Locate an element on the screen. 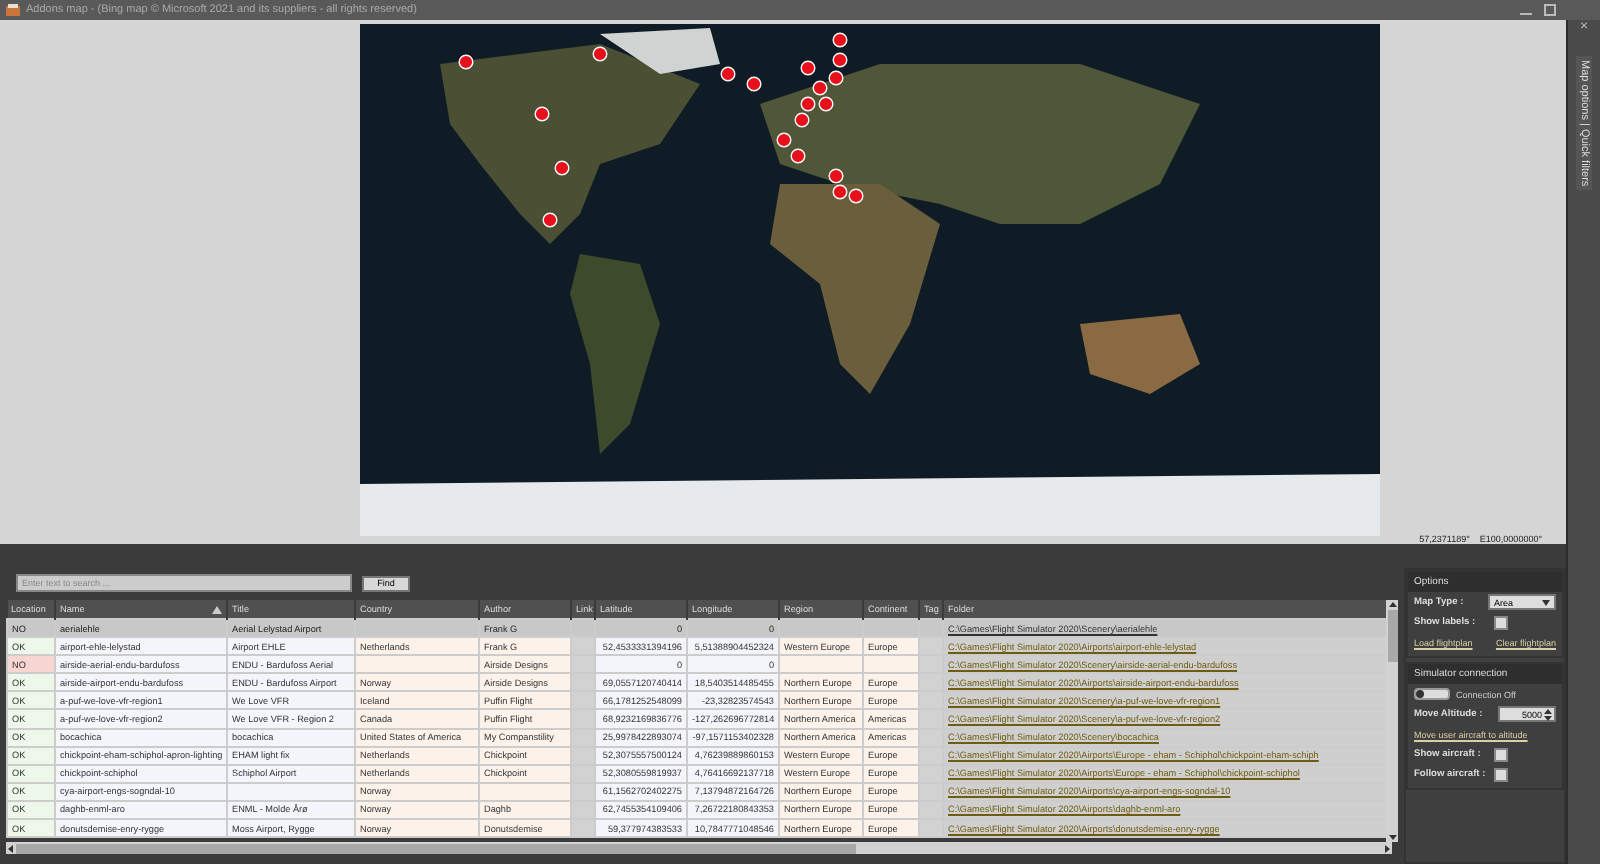  toggle-switch is located at coordinates (1432, 694).